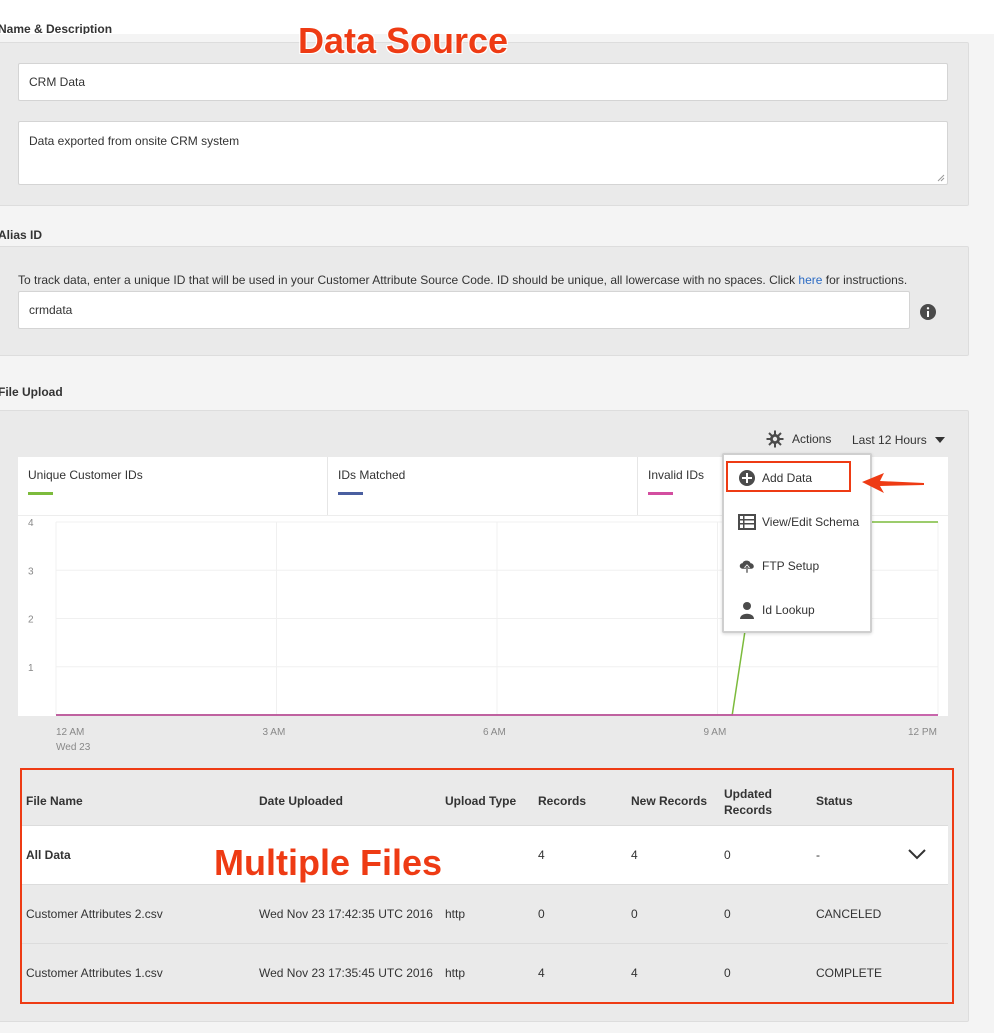 Image resolution: width=994 pixels, height=1033 pixels. I want to click on table-icon, so click(747, 522).